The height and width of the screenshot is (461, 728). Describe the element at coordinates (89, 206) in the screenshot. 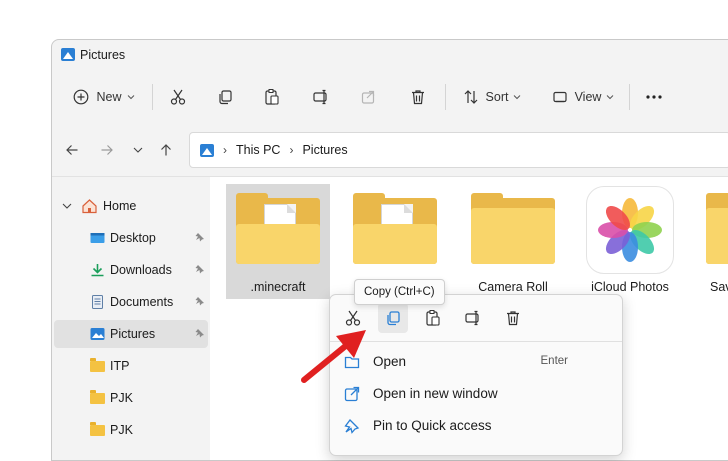

I see `home-icon` at that location.